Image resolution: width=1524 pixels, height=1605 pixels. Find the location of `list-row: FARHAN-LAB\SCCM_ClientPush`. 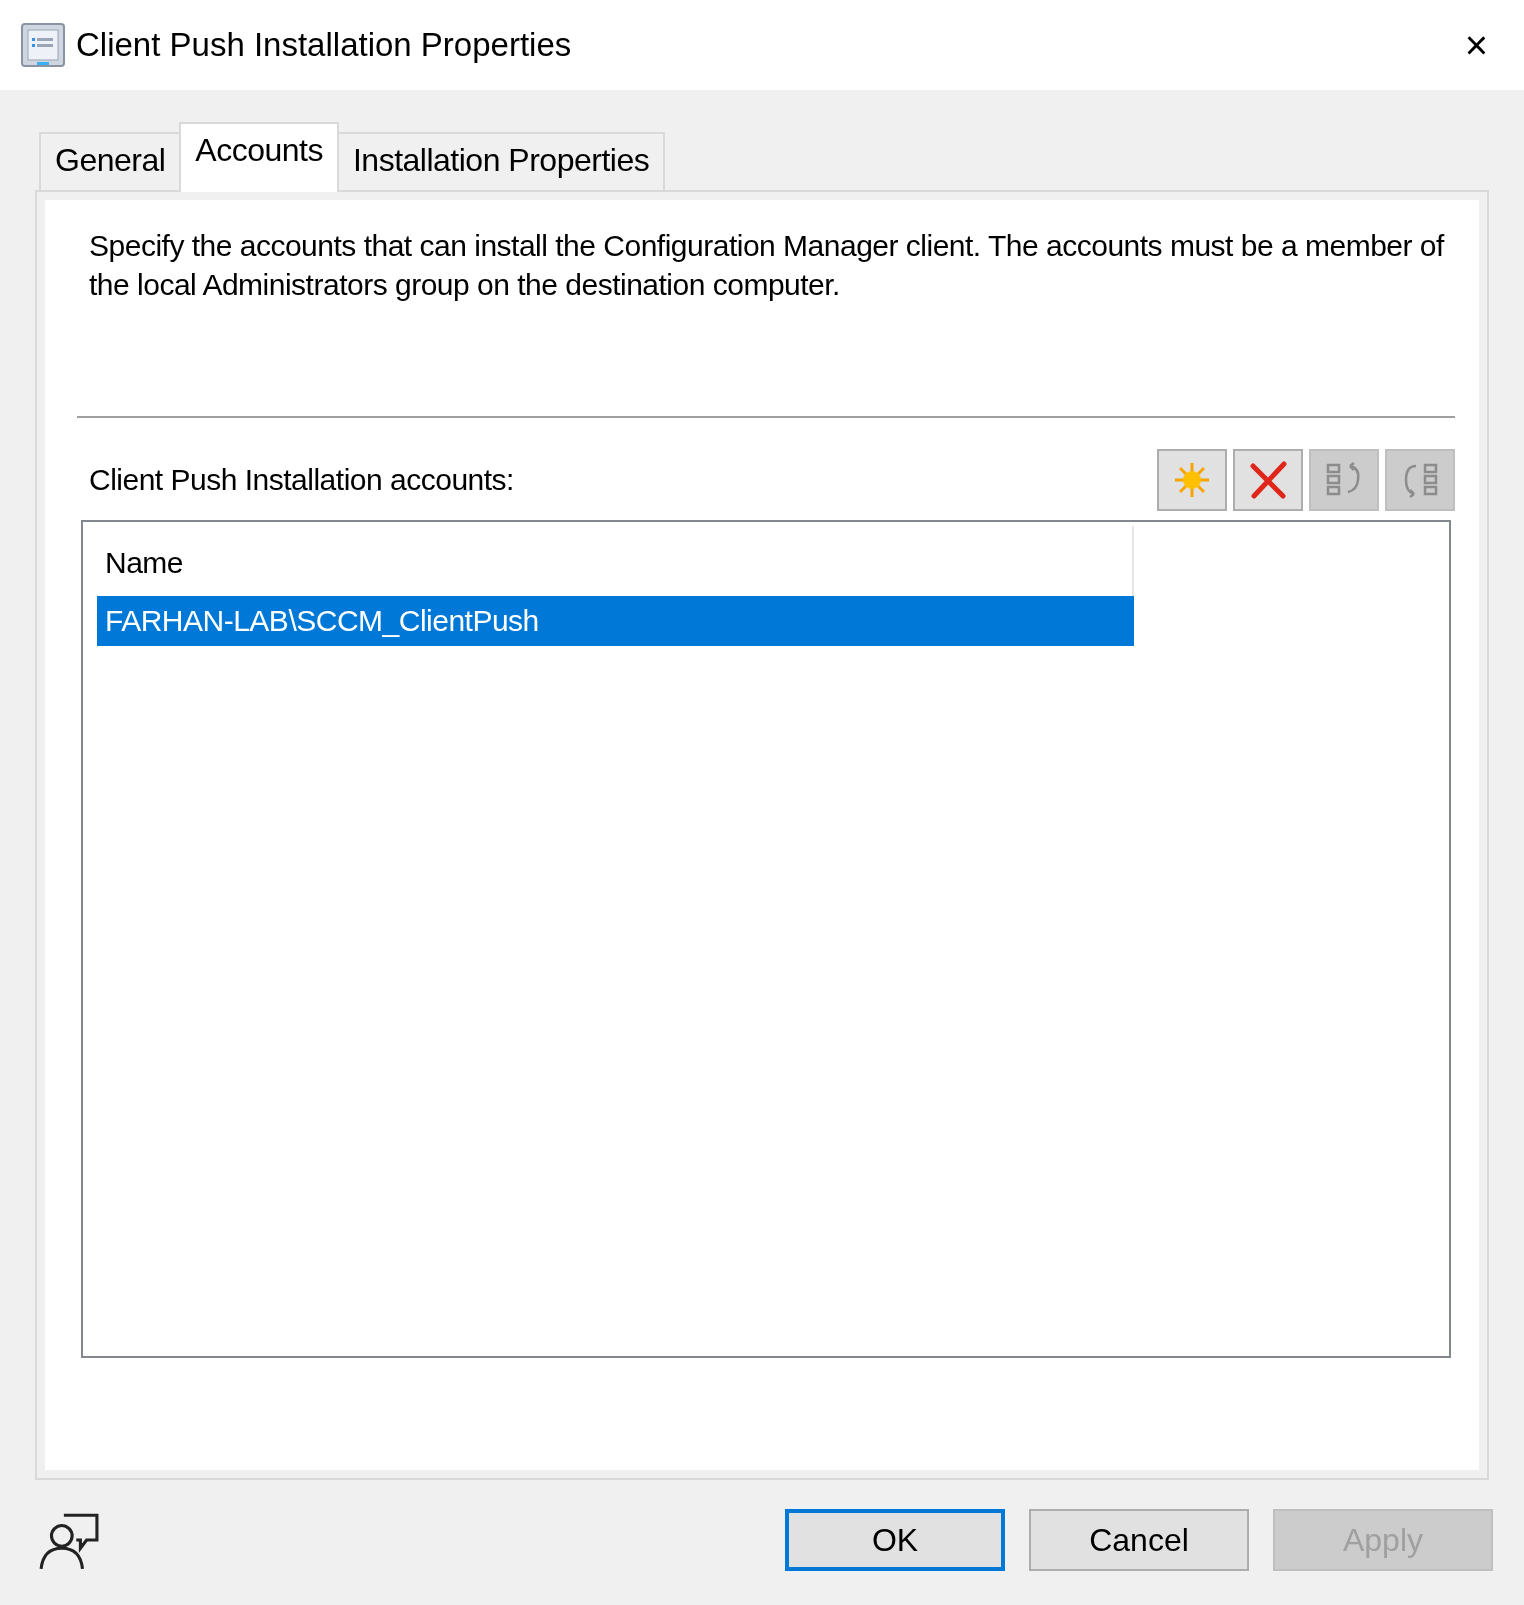

list-row: FARHAN-LAB\SCCM_ClientPush is located at coordinates (615, 621).